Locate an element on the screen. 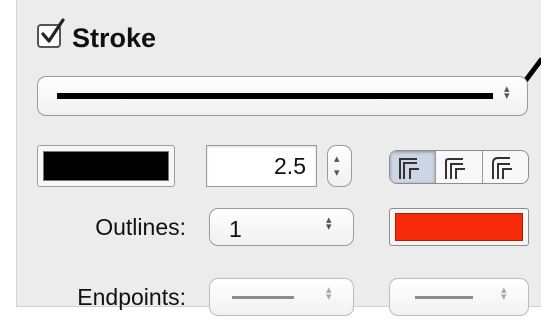 Image resolution: width=541 pixels, height=324 pixels. stroke-checkbox is located at coordinates (51, 33).